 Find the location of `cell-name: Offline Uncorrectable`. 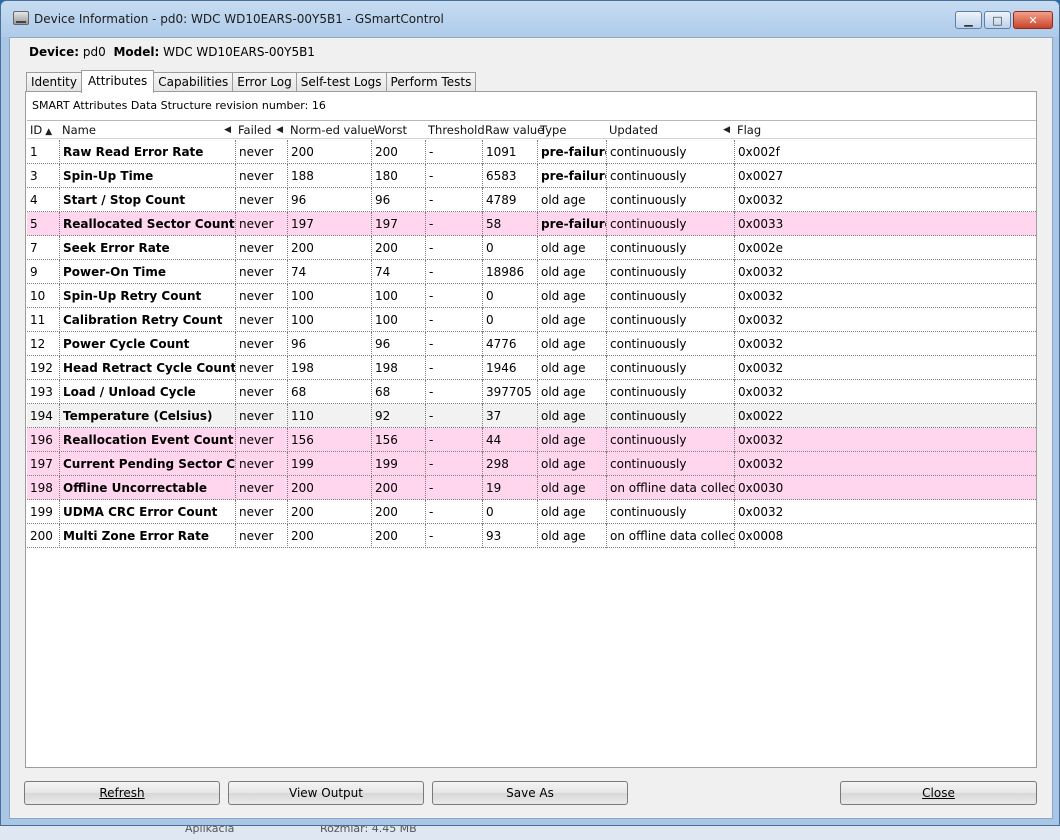

cell-name: Offline Uncorrectable is located at coordinates (147, 488).